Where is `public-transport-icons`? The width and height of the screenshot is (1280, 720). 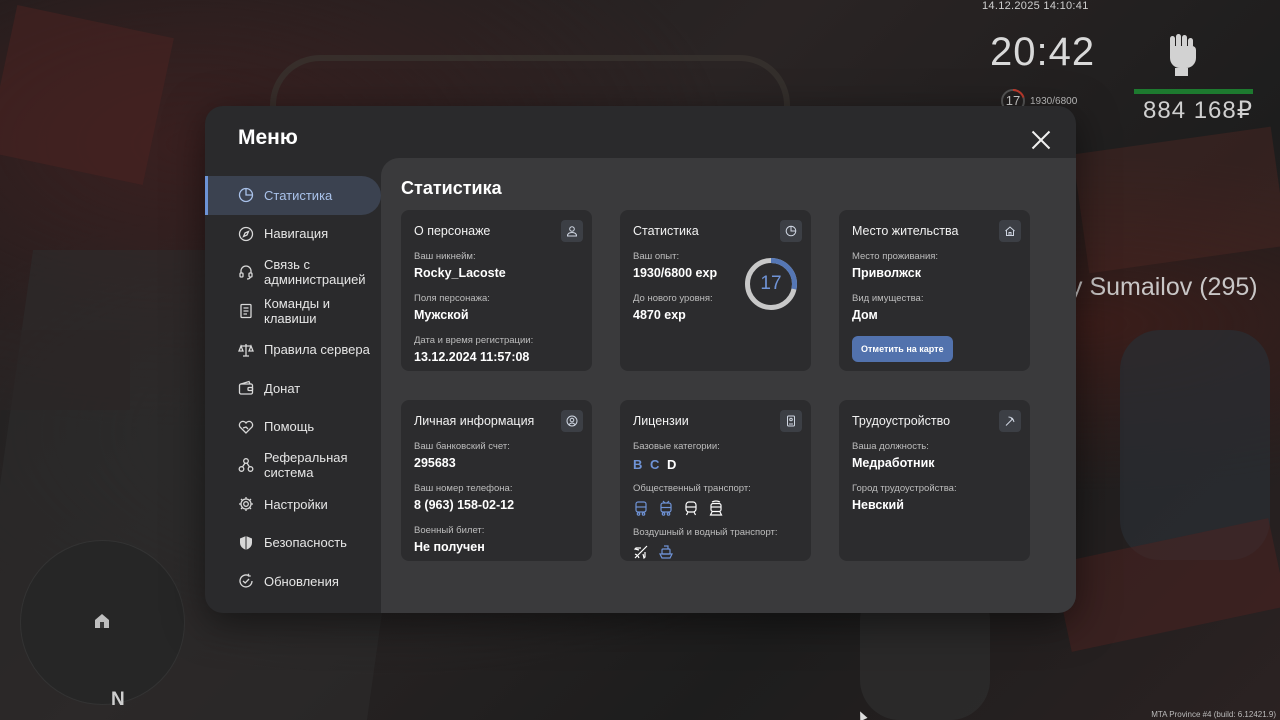 public-transport-icons is located at coordinates (715, 508).